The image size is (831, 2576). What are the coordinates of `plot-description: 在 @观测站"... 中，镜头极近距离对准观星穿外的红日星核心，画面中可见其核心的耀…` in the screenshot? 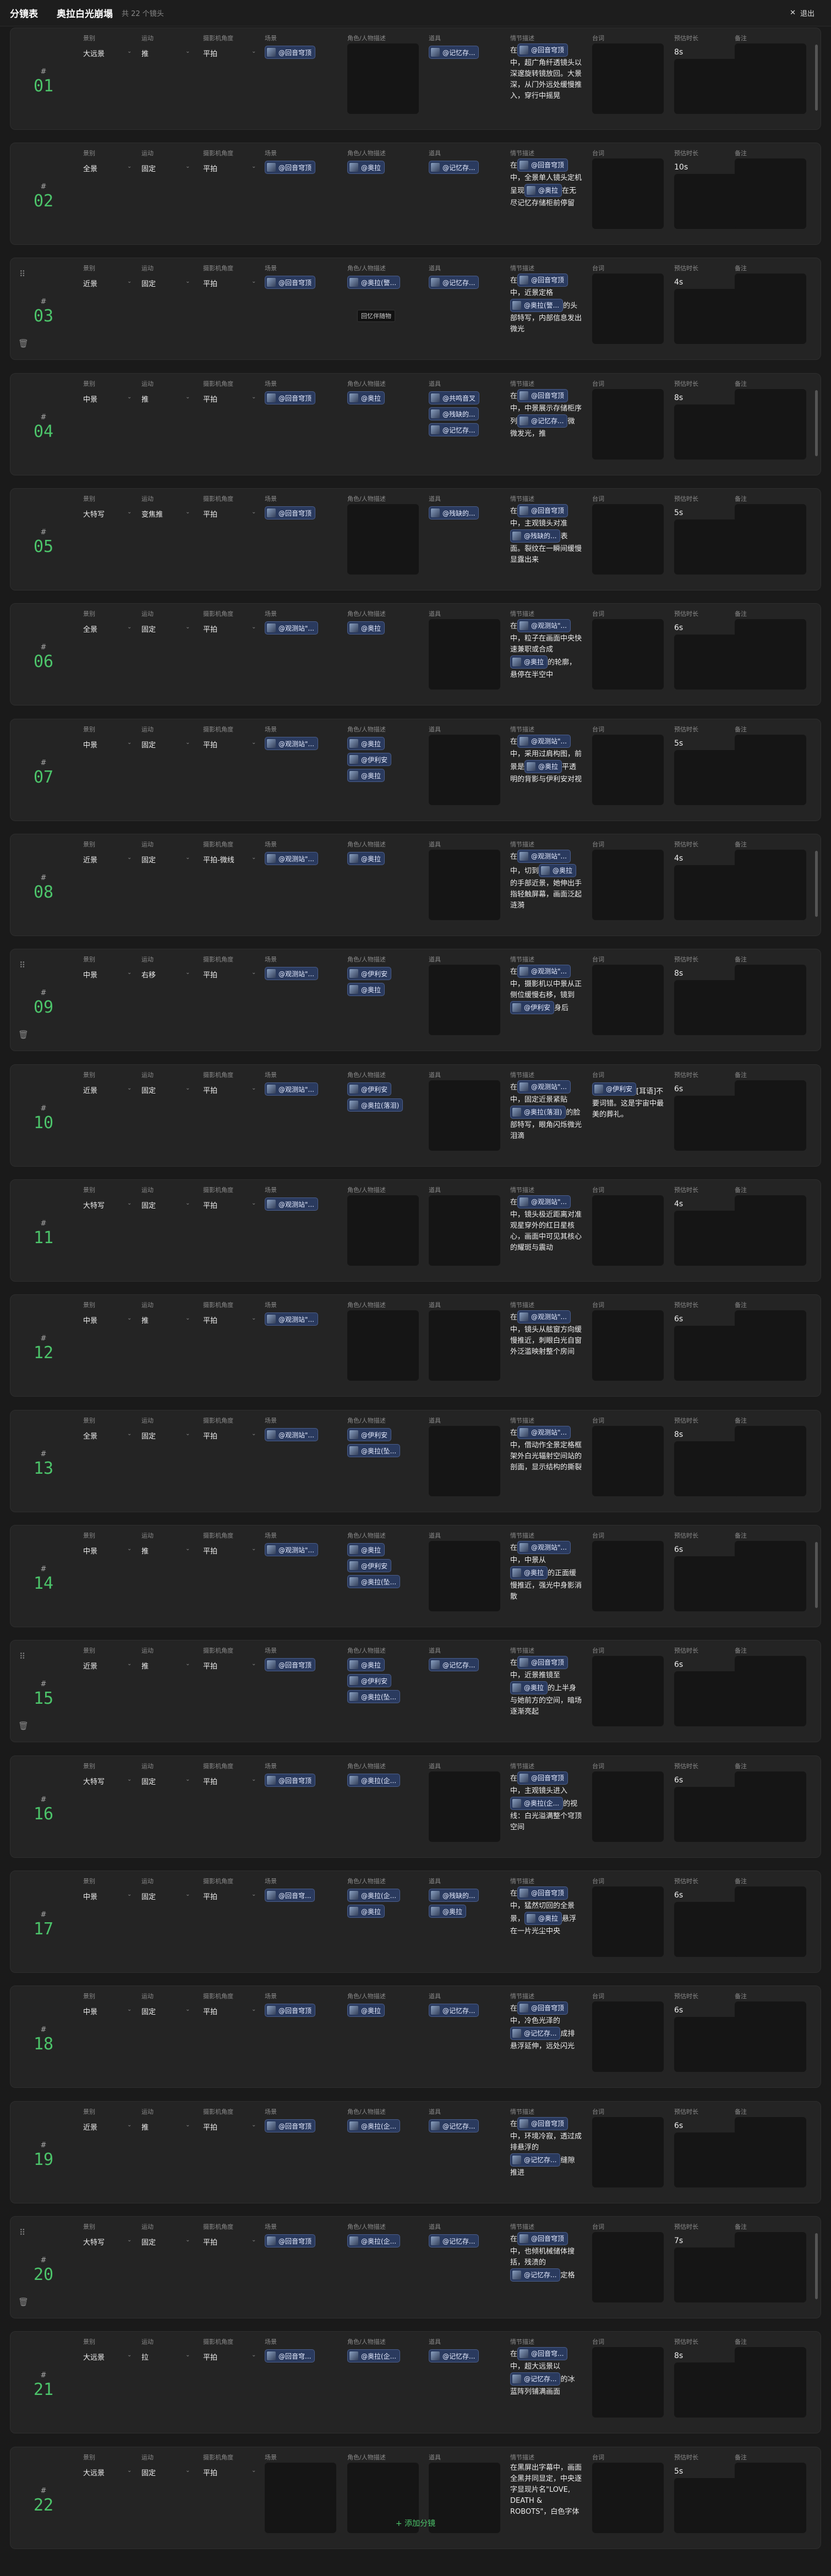 It's located at (546, 1230).